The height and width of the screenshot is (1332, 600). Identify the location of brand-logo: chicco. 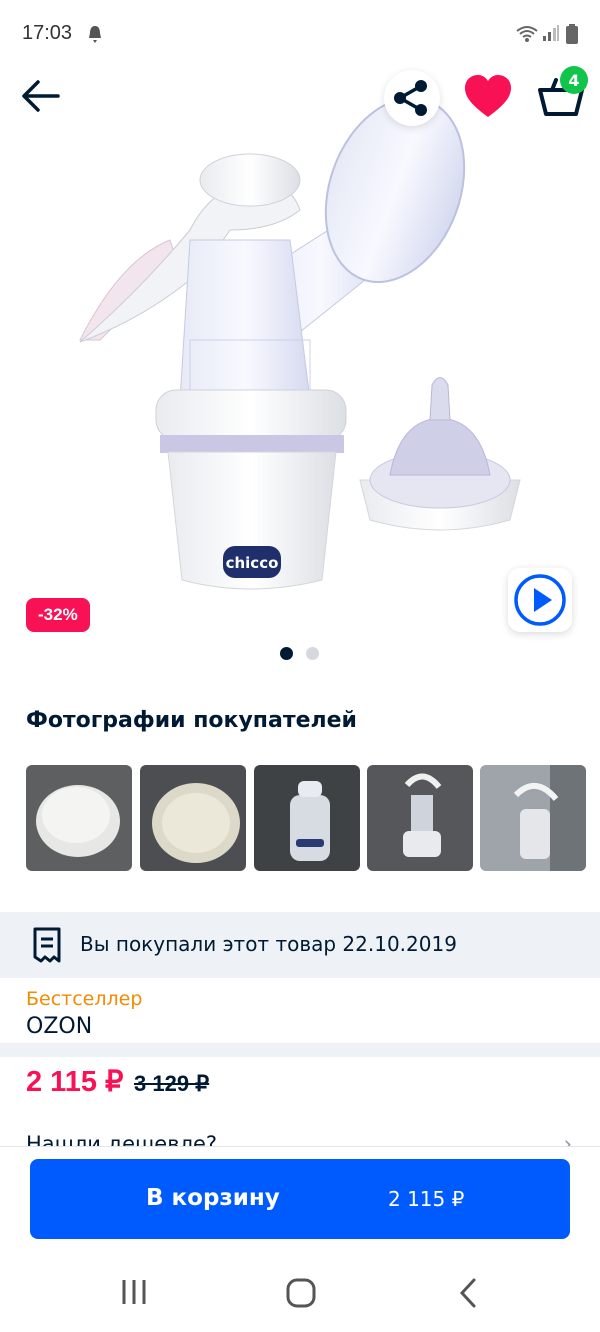
(252, 563).